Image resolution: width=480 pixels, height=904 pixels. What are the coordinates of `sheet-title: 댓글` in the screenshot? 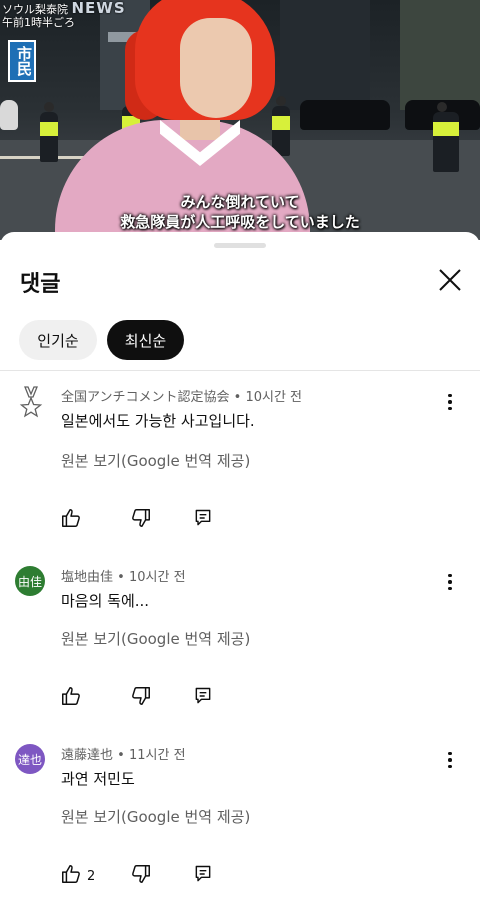 It's located at (40, 284).